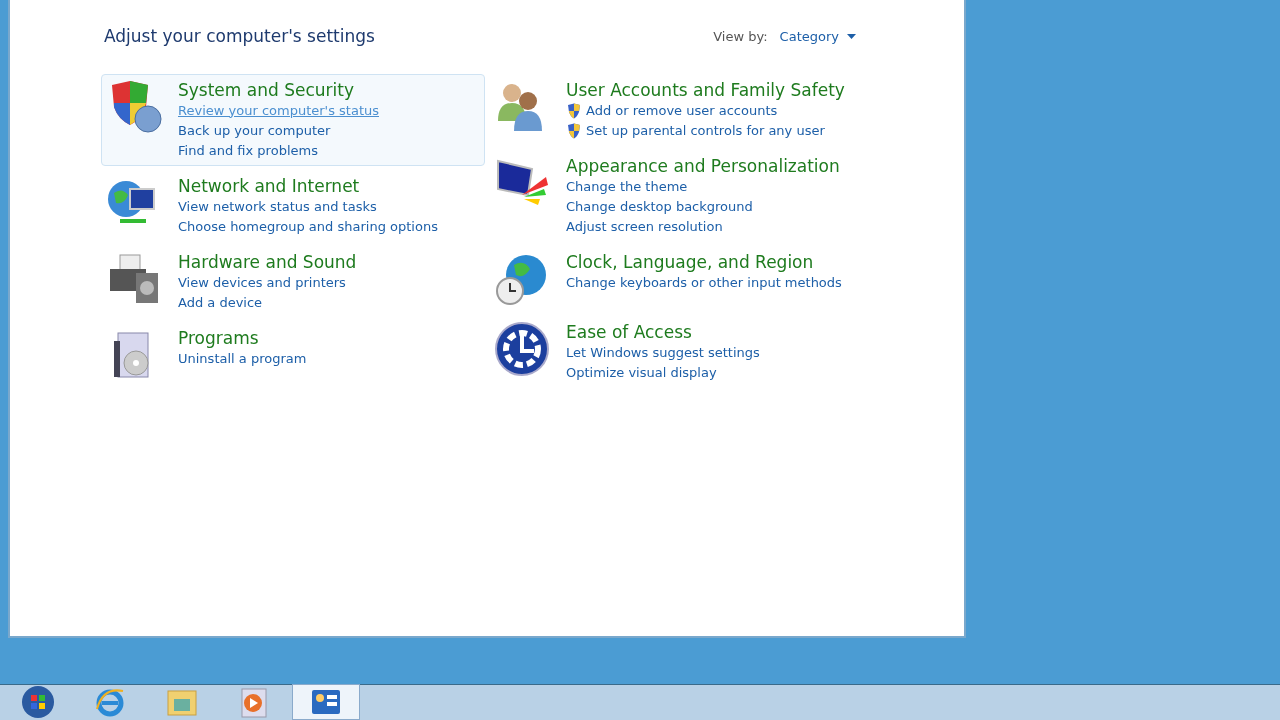 This screenshot has width=1280, height=720. Describe the element at coordinates (705, 130) in the screenshot. I see `task-link: Set up parental controls for any user` at that location.